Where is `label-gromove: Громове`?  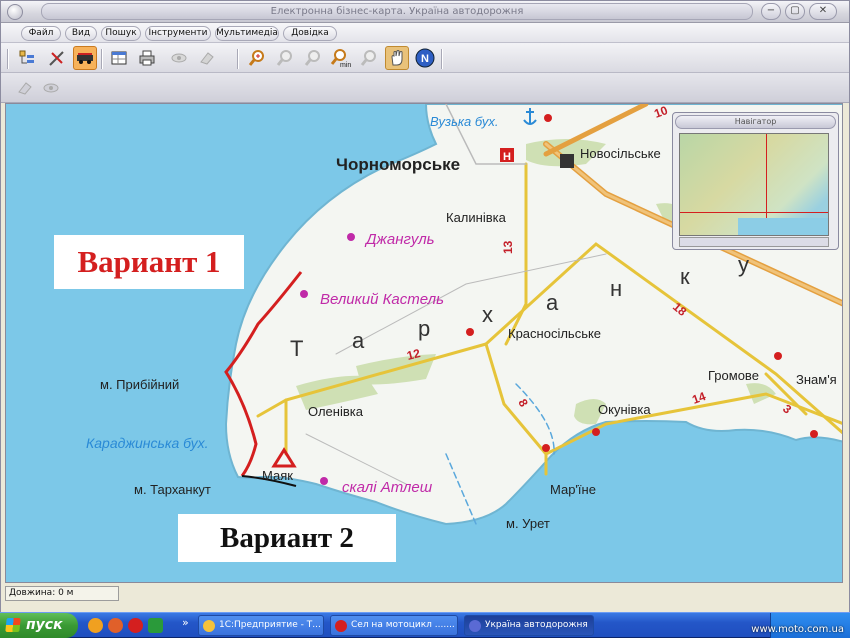
label-gromove: Громове is located at coordinates (733, 375).